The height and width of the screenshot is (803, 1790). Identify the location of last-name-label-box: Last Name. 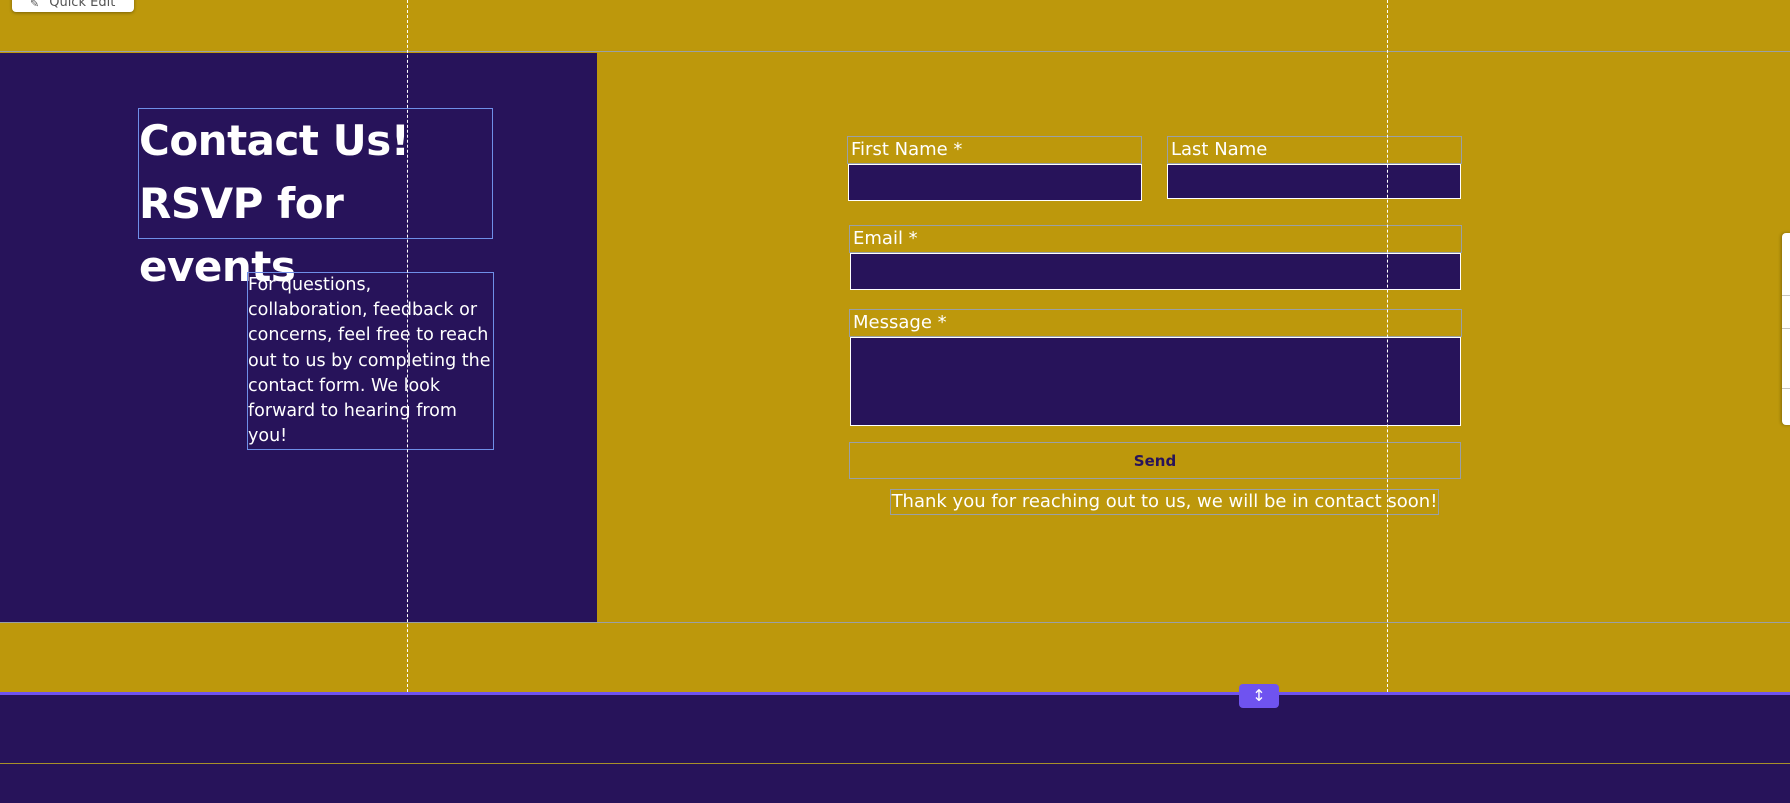
(1314, 150).